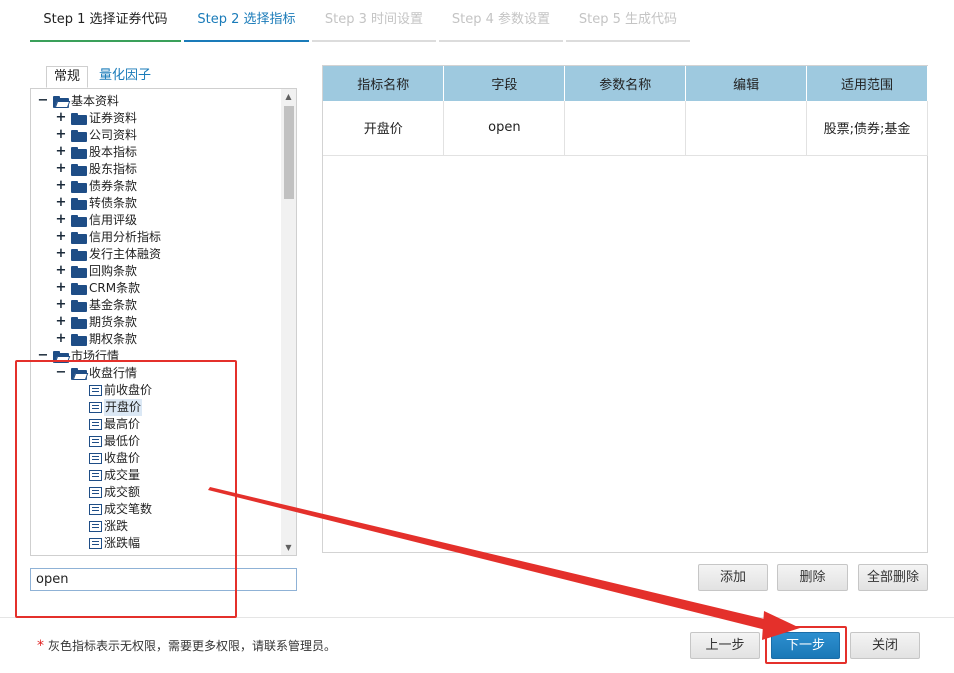  Describe the element at coordinates (113, 220) in the screenshot. I see `tree-node-label: 信用评级` at that location.